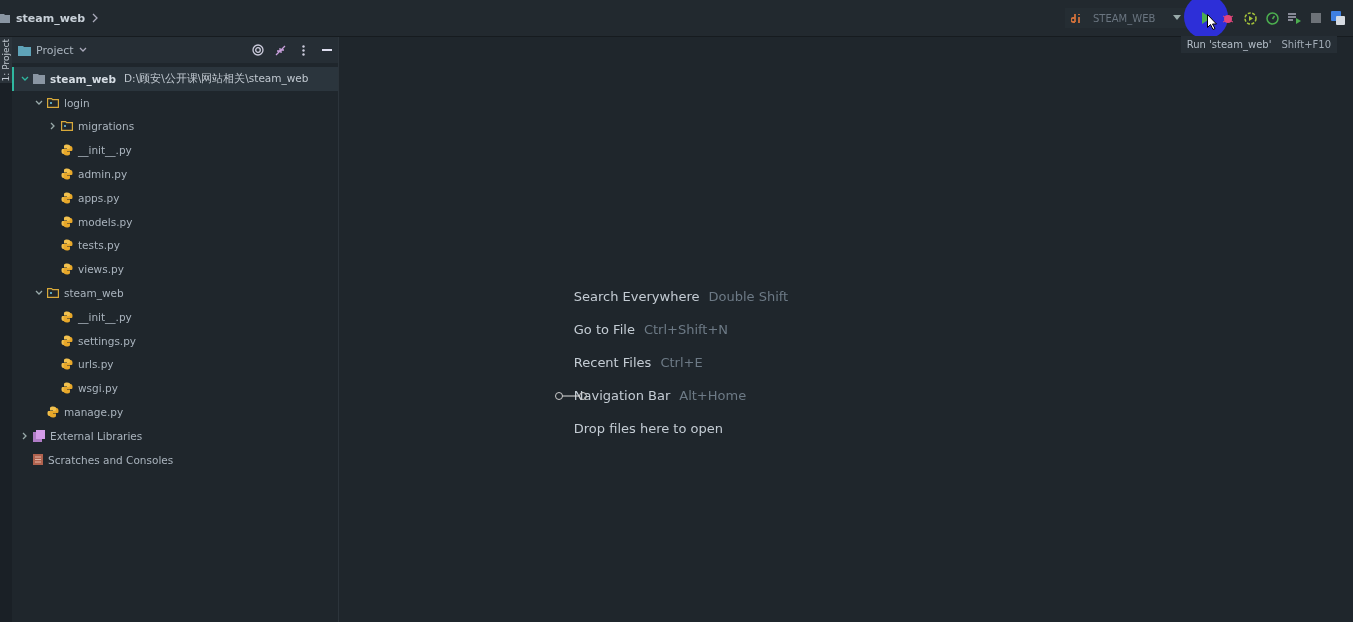 This screenshot has height=622, width=1353. I want to click on tree-item: steam_web D:\顾安\公开课\网站相关\steam_web, so click(175, 79).